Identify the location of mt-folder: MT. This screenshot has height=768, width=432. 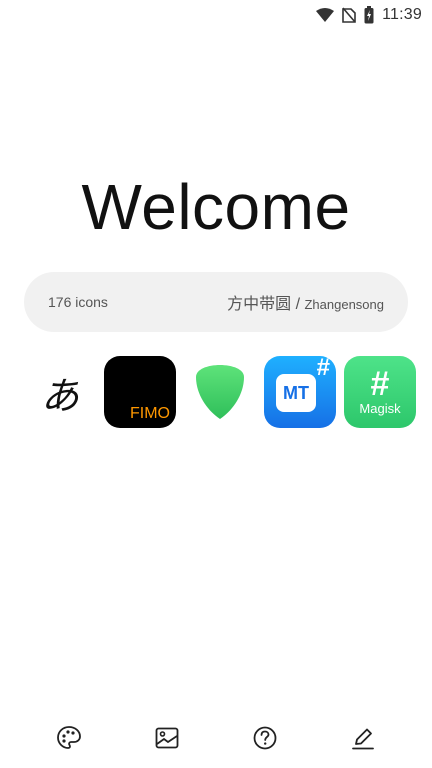
(296, 393).